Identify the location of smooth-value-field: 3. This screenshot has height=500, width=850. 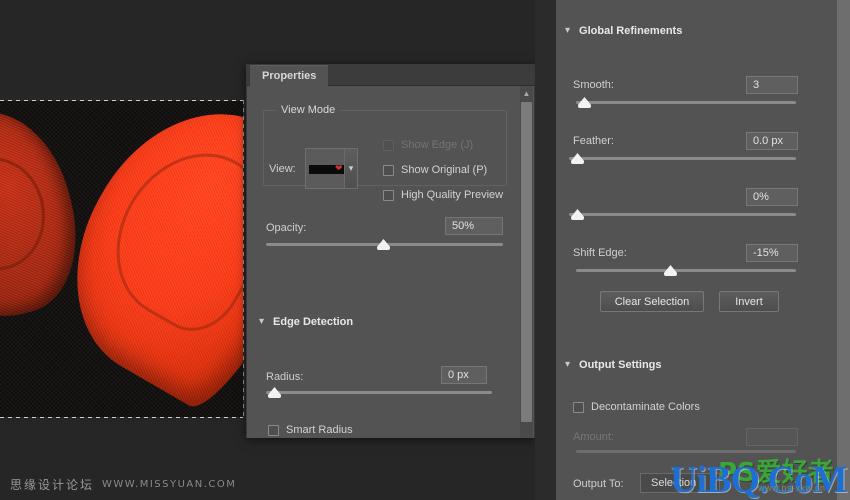
(772, 85).